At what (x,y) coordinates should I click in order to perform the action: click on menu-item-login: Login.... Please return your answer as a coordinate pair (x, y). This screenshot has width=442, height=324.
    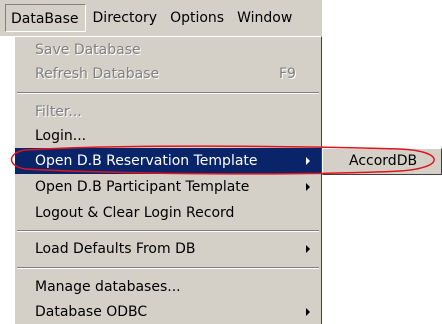
    Looking at the image, I should click on (168, 136).